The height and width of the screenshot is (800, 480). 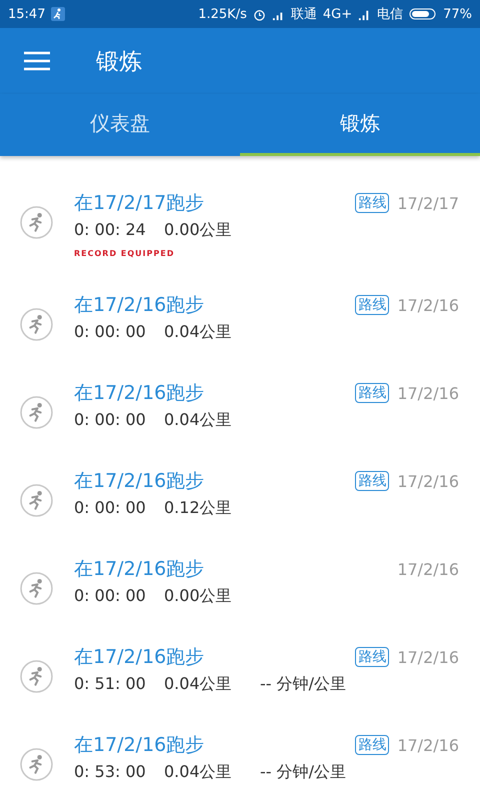 What do you see at coordinates (110, 230) in the screenshot?
I see `workout-duration: 0: 00: 24` at bounding box center [110, 230].